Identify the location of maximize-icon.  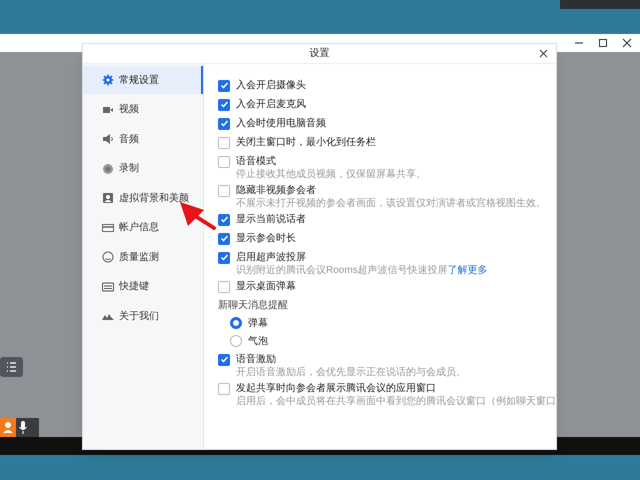
(603, 43).